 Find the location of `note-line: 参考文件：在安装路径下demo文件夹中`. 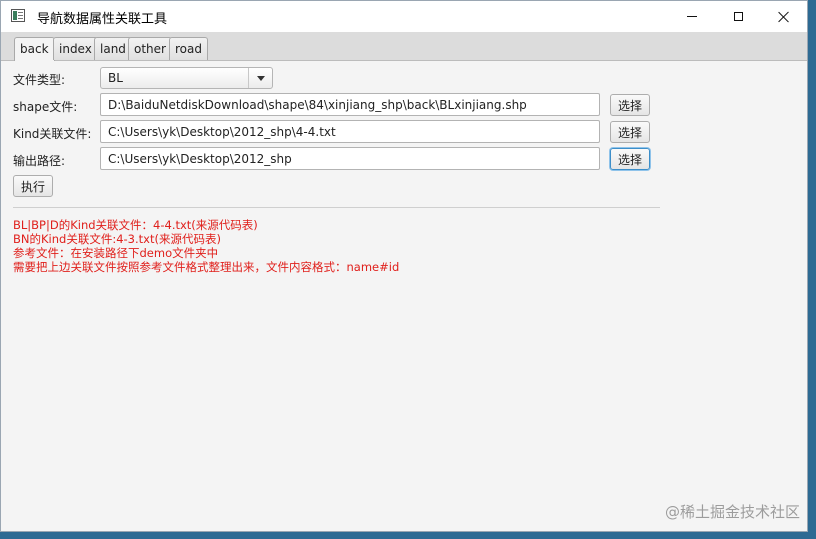

note-line: 参考文件：在安装路径下demo文件夹中 is located at coordinates (116, 253).